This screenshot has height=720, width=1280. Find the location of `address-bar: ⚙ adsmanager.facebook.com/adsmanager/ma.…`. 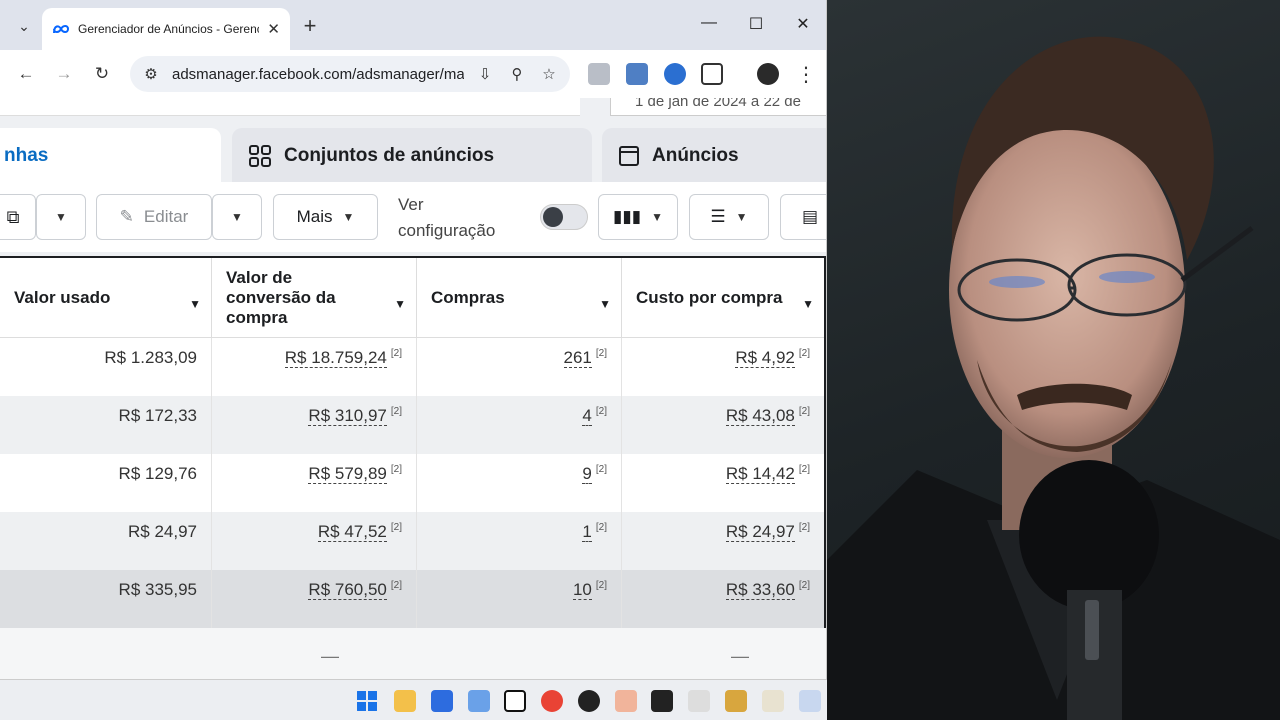

address-bar: ⚙ adsmanager.facebook.com/adsmanager/ma.… is located at coordinates (350, 74).